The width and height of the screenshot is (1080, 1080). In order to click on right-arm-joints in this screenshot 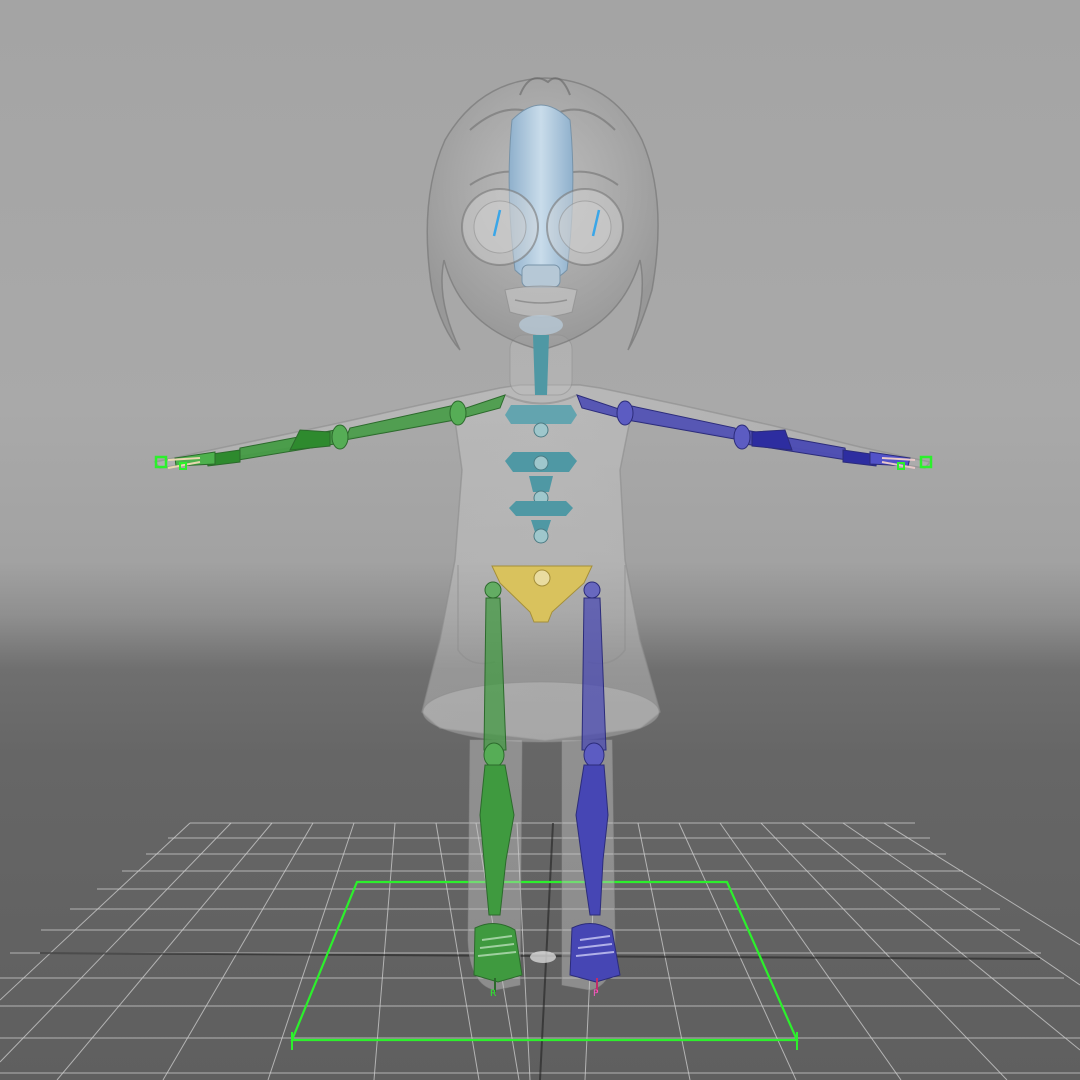, I will do `click(336, 431)`.